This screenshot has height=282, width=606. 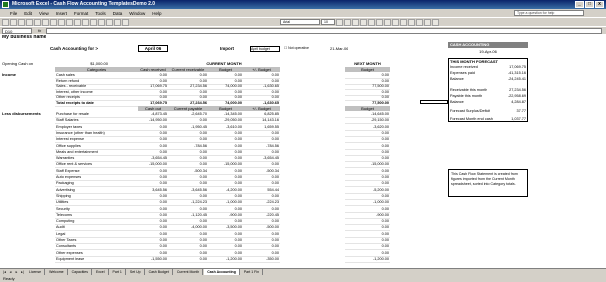 I want to click on disb-label-cell: Telecoms, so click(x=96, y=216).